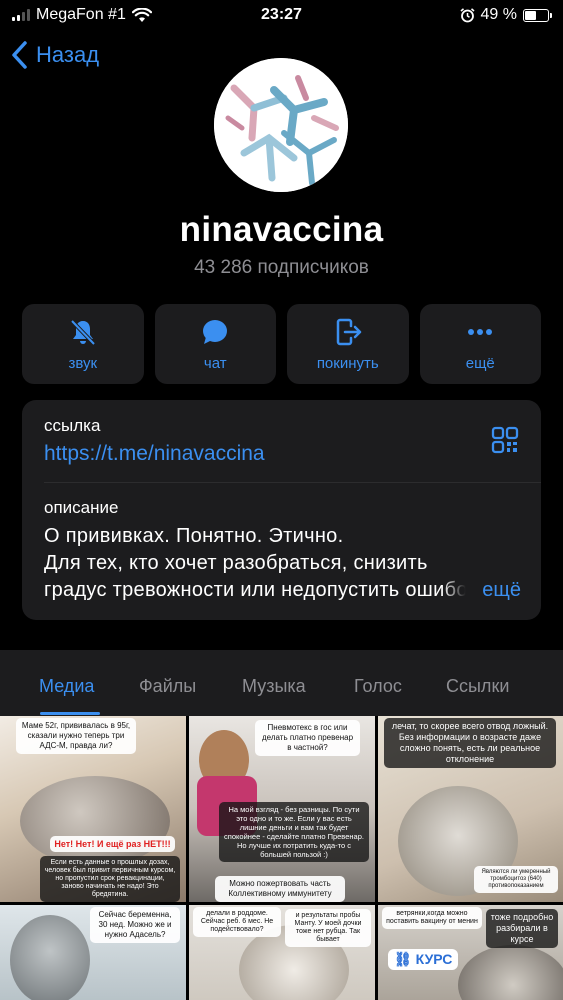 The height and width of the screenshot is (1000, 563). I want to click on link-label: ссылка, so click(72, 425).